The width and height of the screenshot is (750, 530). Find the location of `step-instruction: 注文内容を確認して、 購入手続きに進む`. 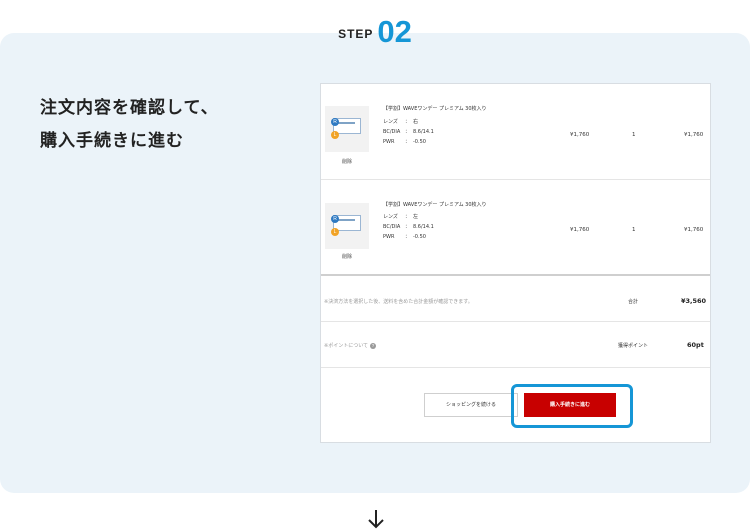

step-instruction: 注文内容を確認して、 購入手続きに進む is located at coordinates (129, 125).